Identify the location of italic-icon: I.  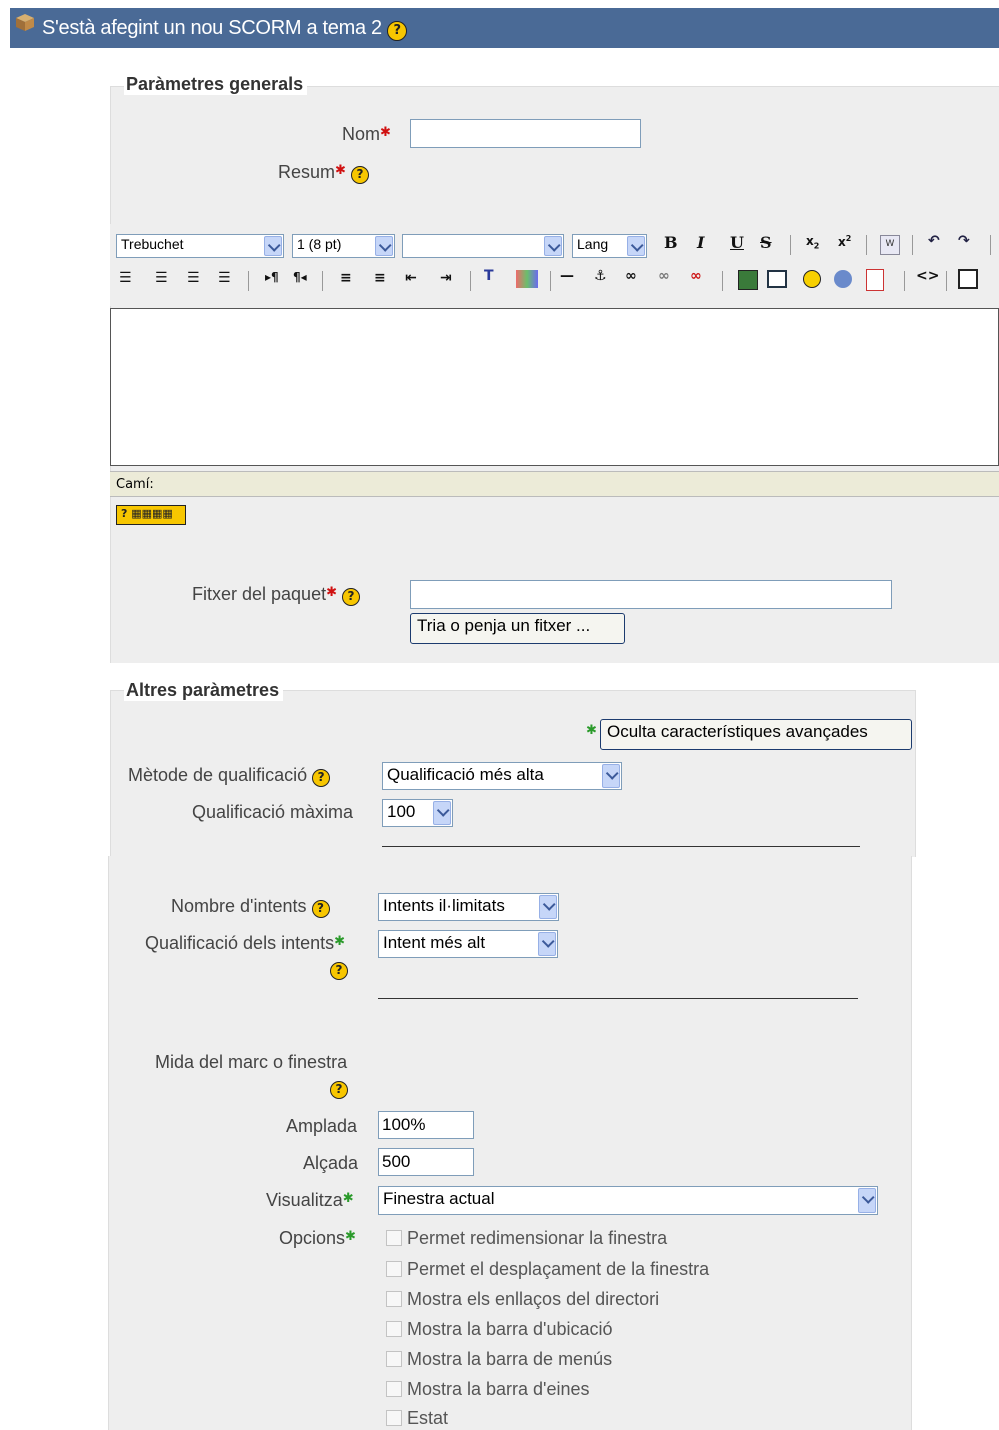
(700, 242).